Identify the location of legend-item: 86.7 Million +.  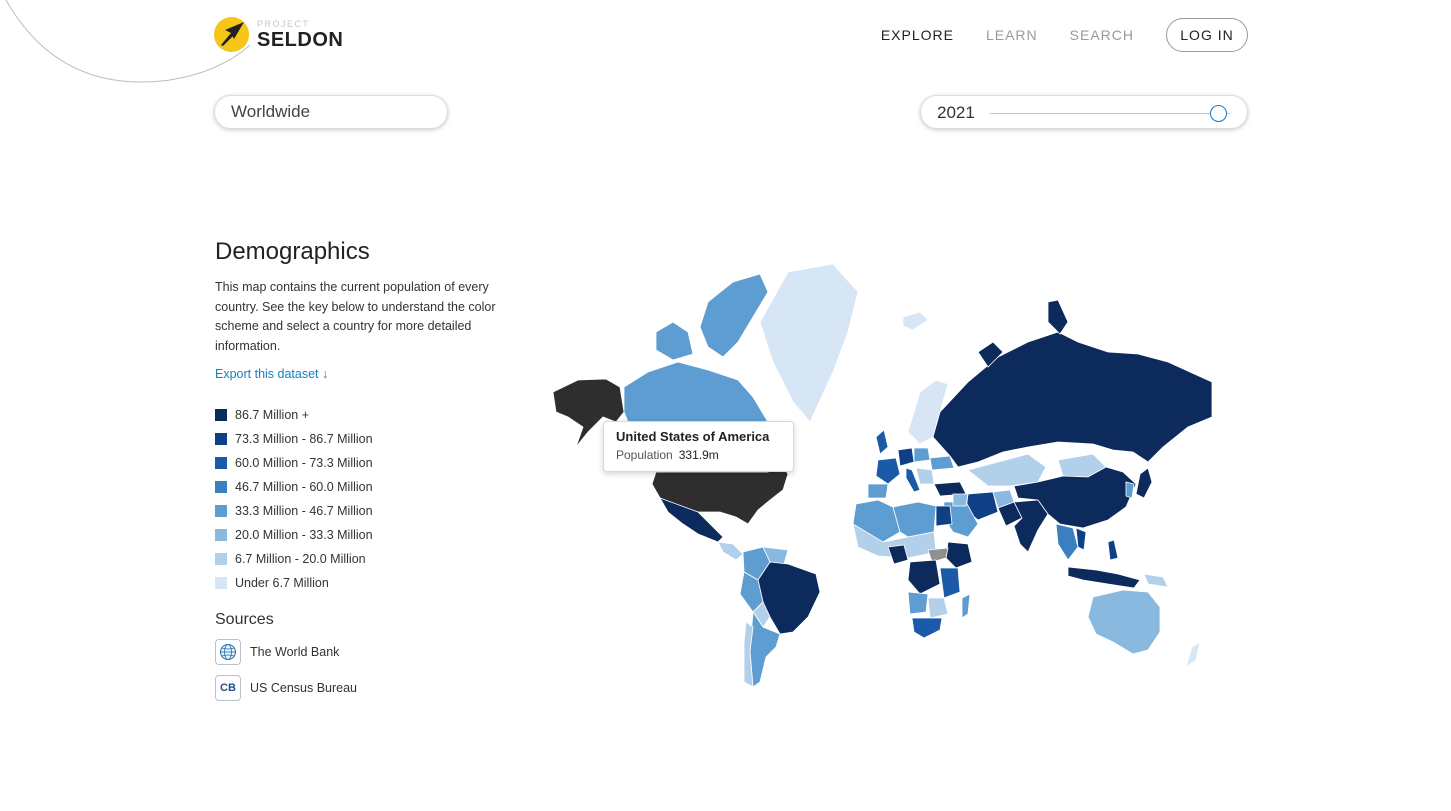
(357, 415).